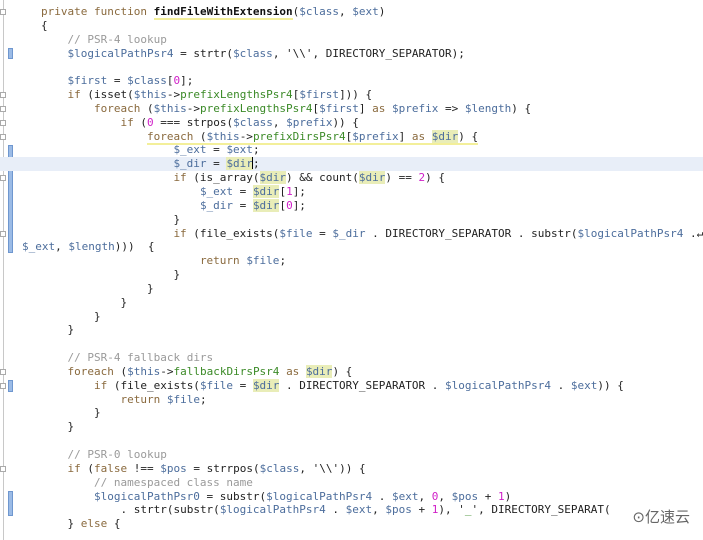 The width and height of the screenshot is (703, 540). I want to click on code-token: . strtr(substr(, so click(170, 510).